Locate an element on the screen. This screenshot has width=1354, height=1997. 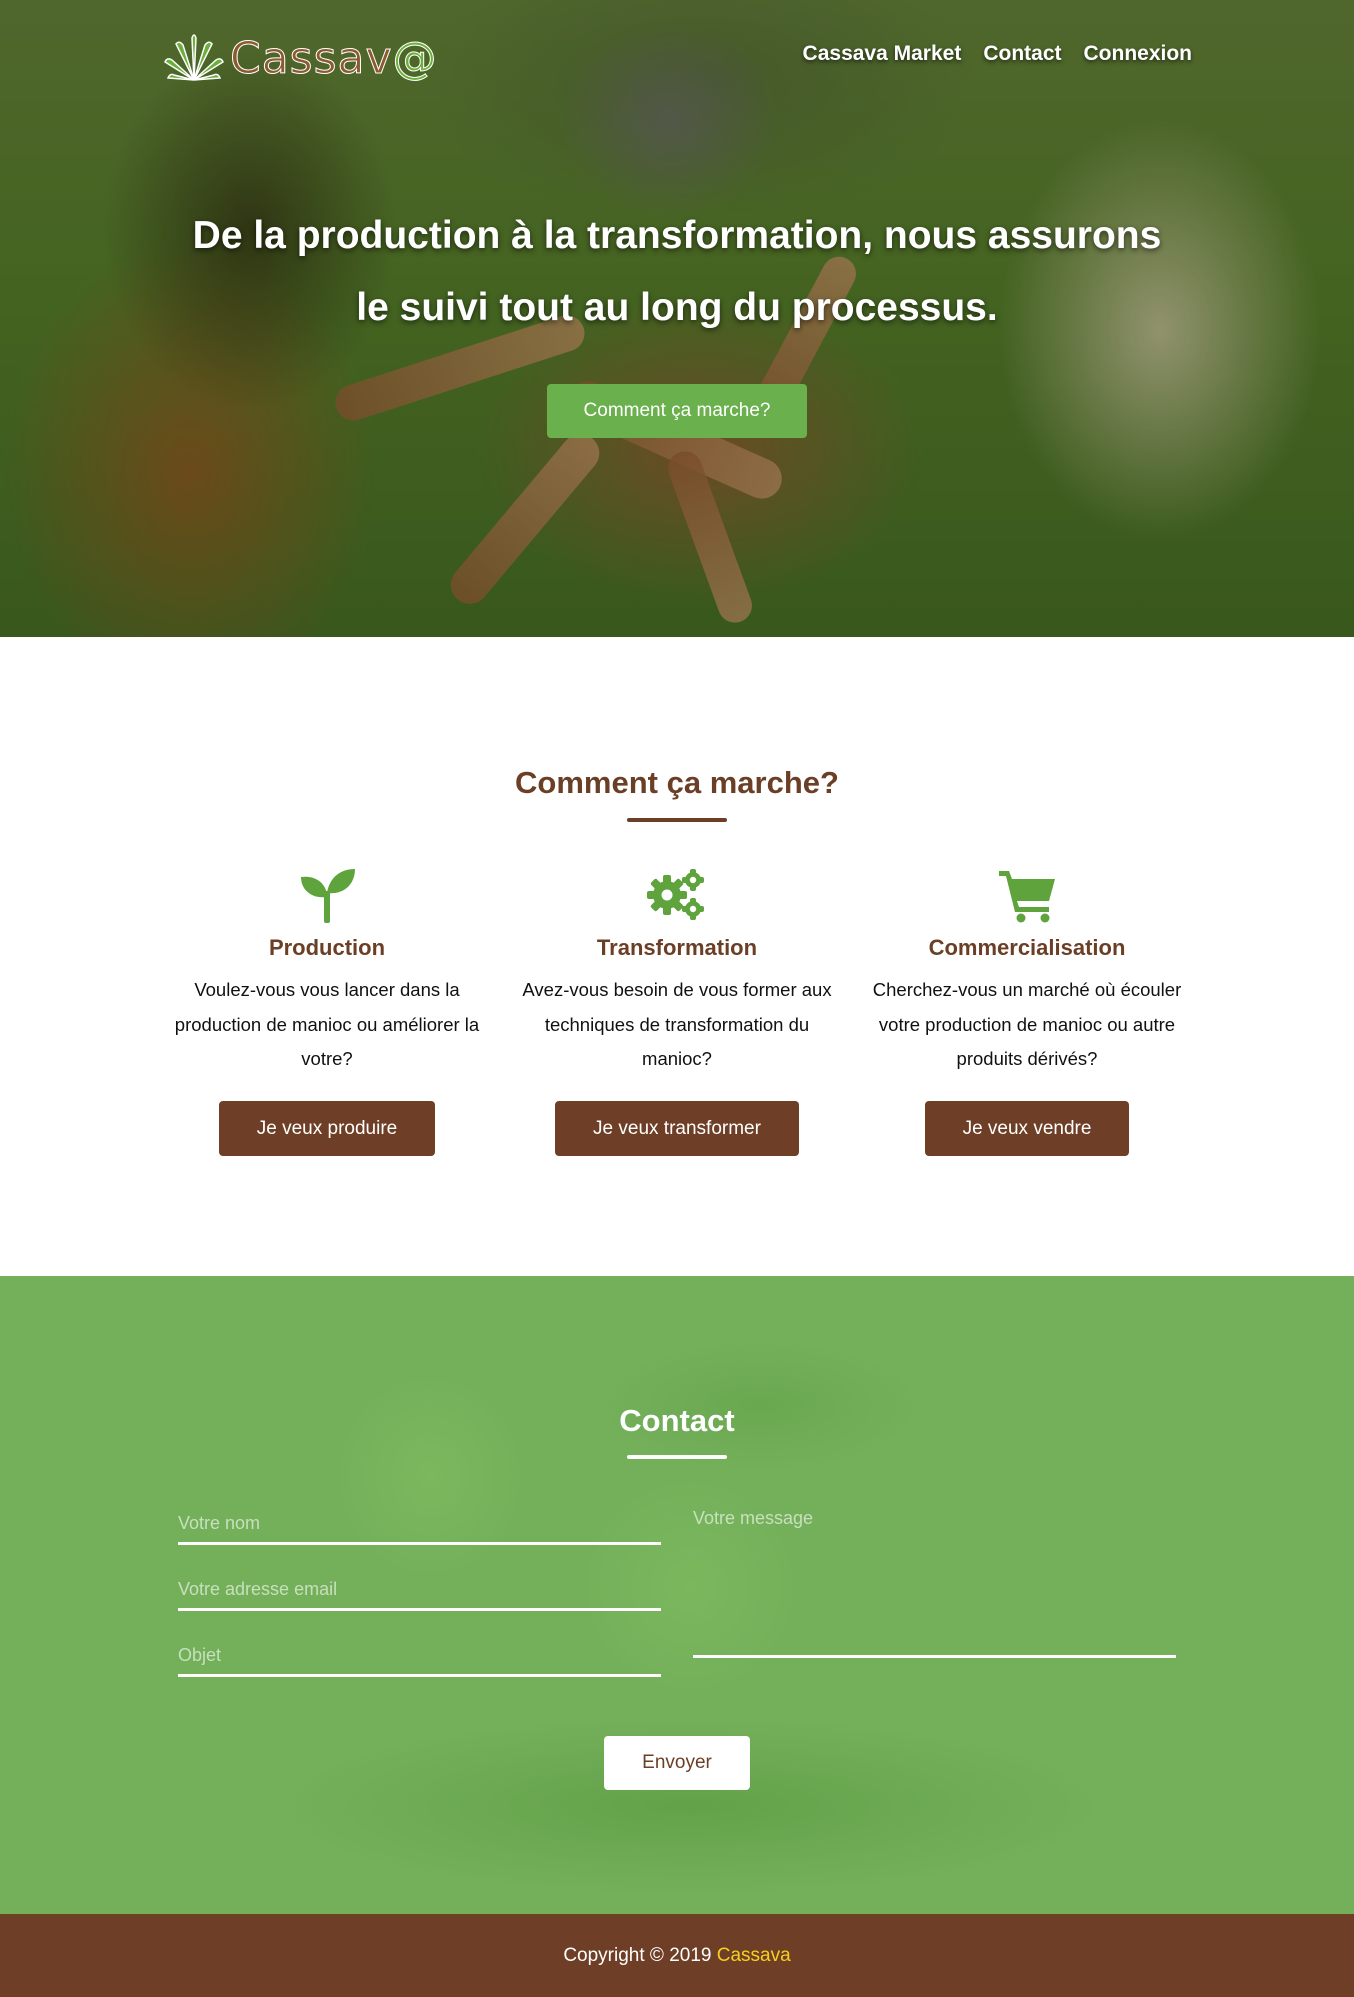
send-button: Envoyer is located at coordinates (677, 1763).